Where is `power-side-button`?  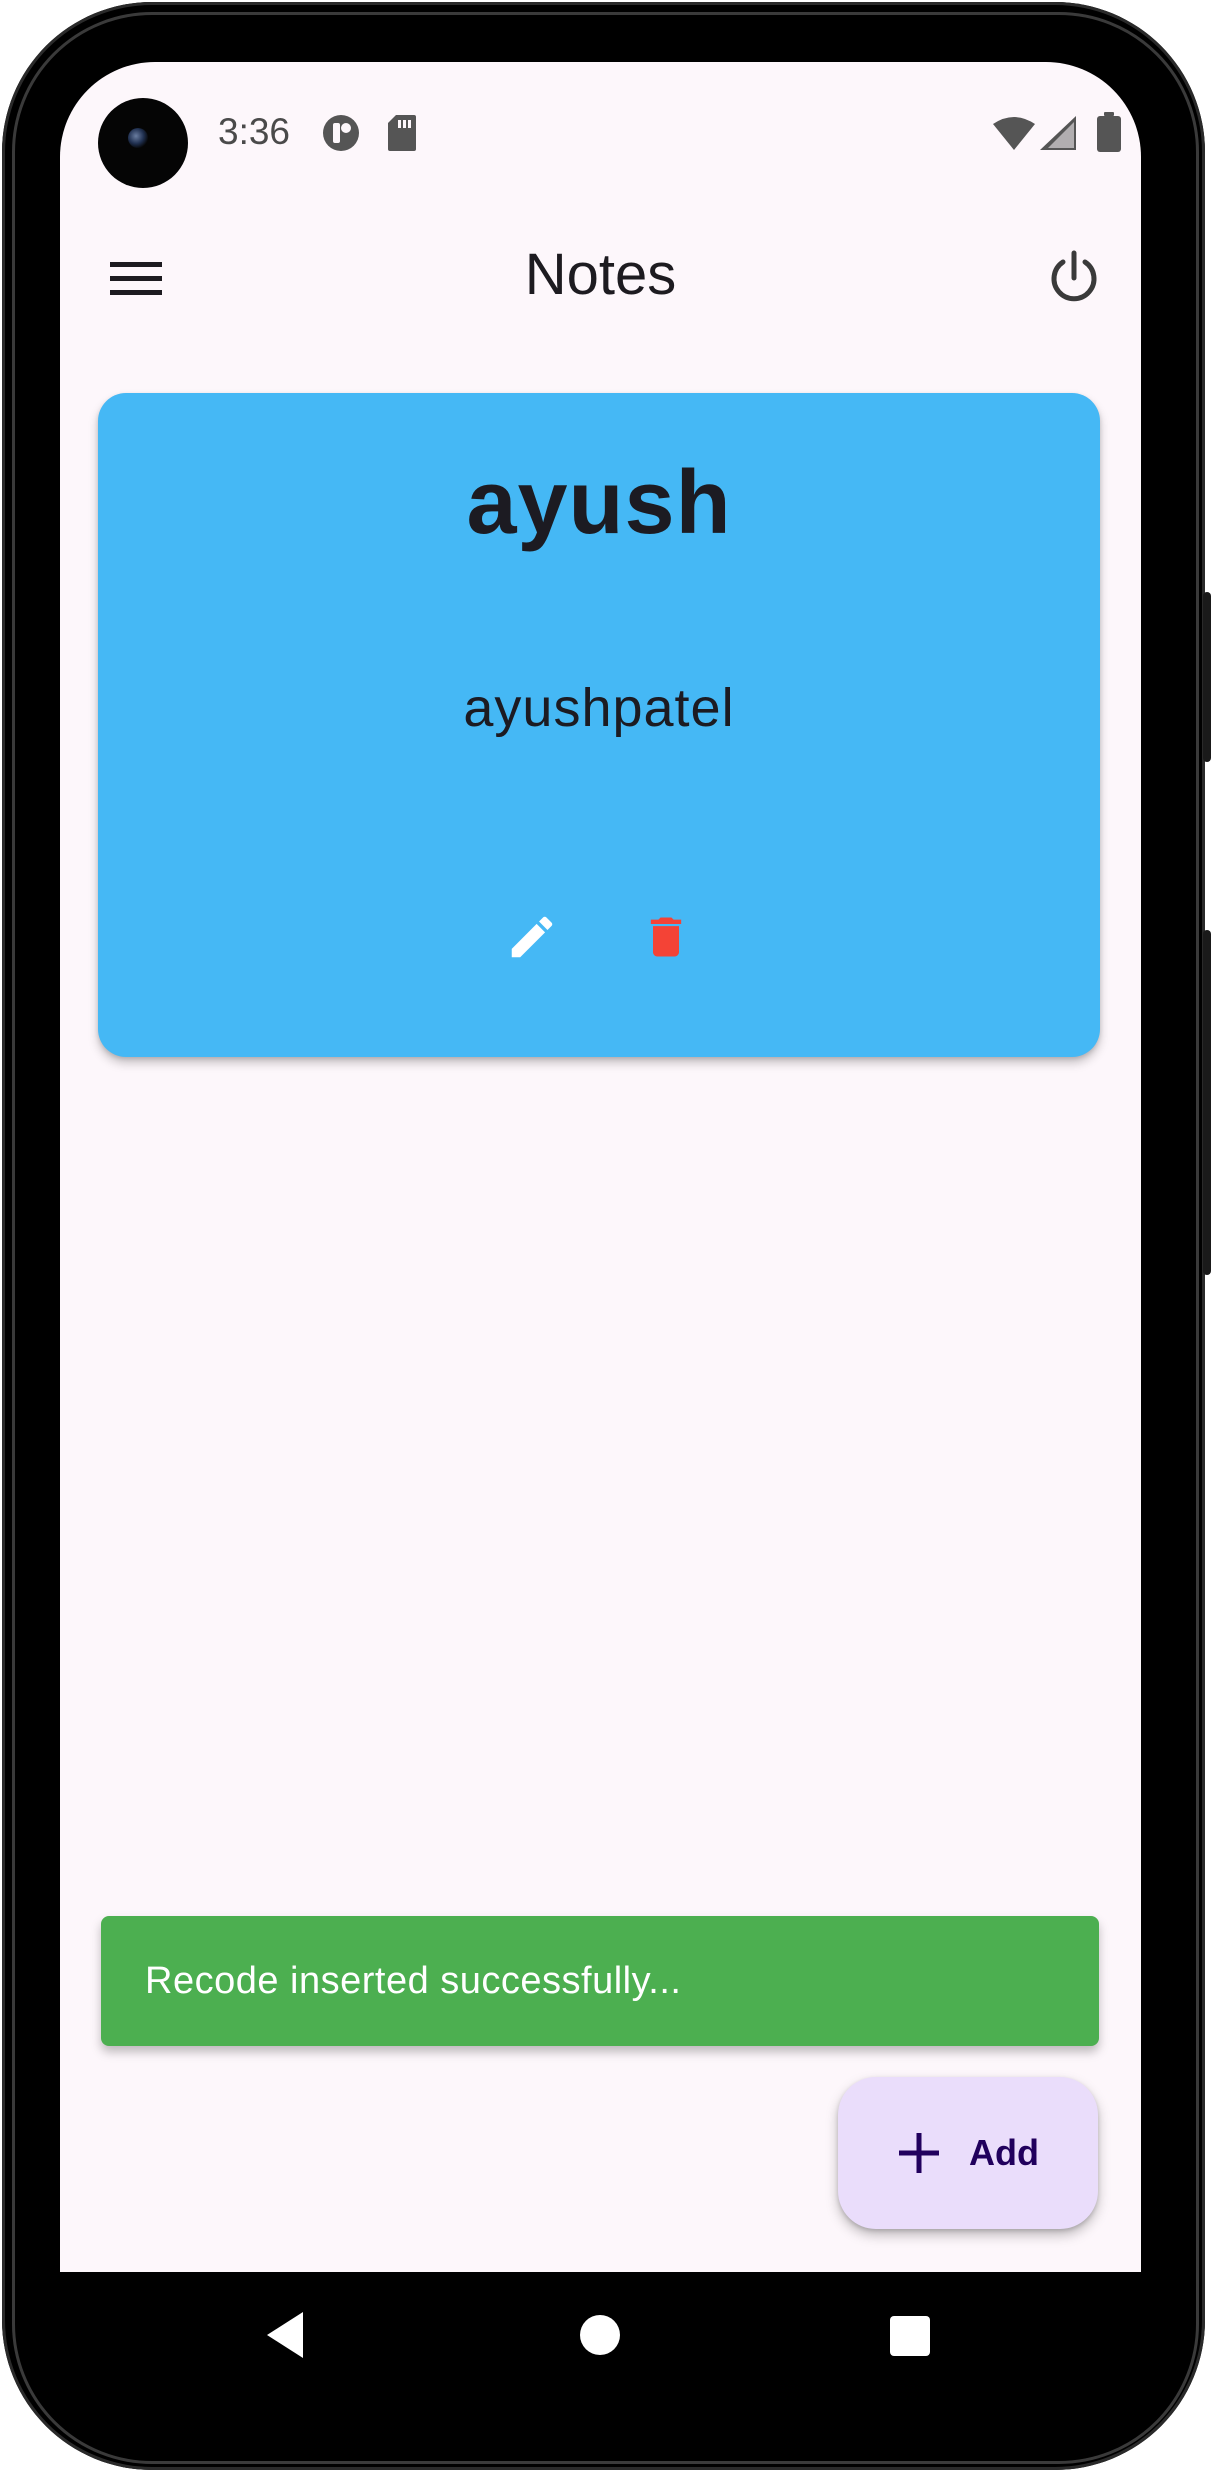
power-side-button is located at coordinates (1207, 1102).